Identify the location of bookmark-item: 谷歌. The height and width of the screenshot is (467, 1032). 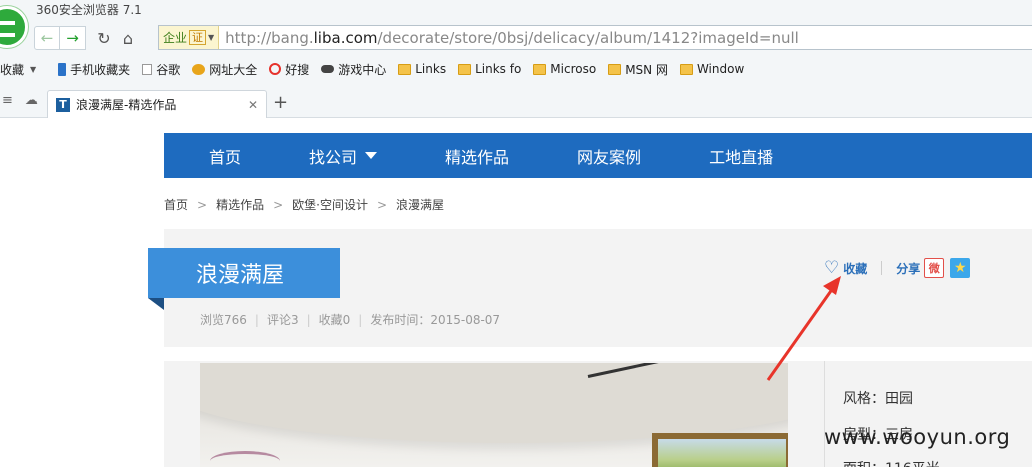
(161, 69).